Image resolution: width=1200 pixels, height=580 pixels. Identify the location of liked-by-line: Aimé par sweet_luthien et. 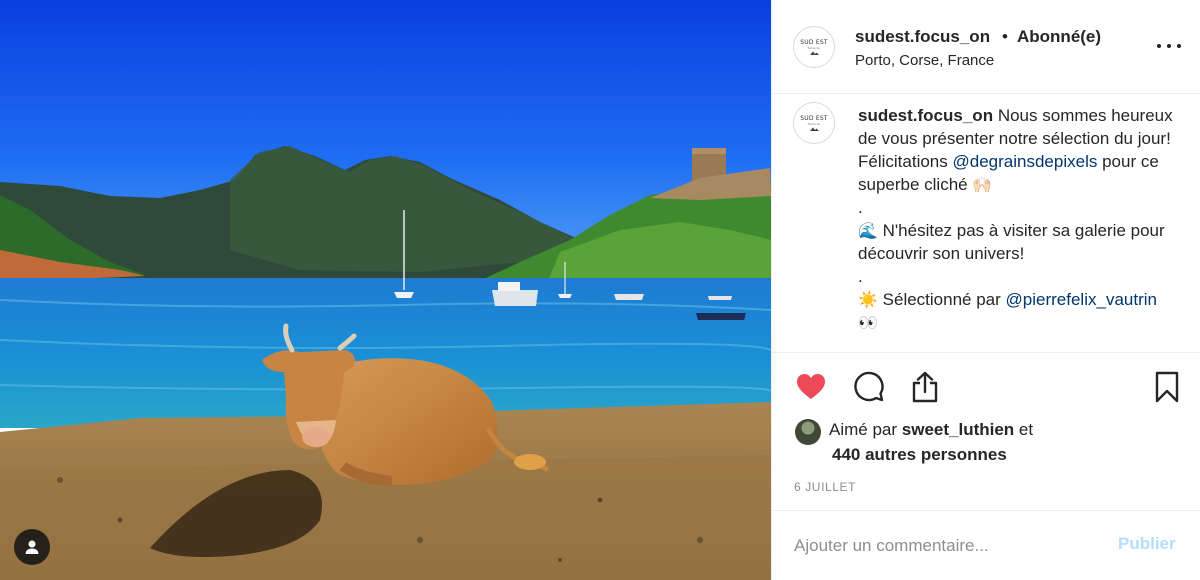
(931, 430).